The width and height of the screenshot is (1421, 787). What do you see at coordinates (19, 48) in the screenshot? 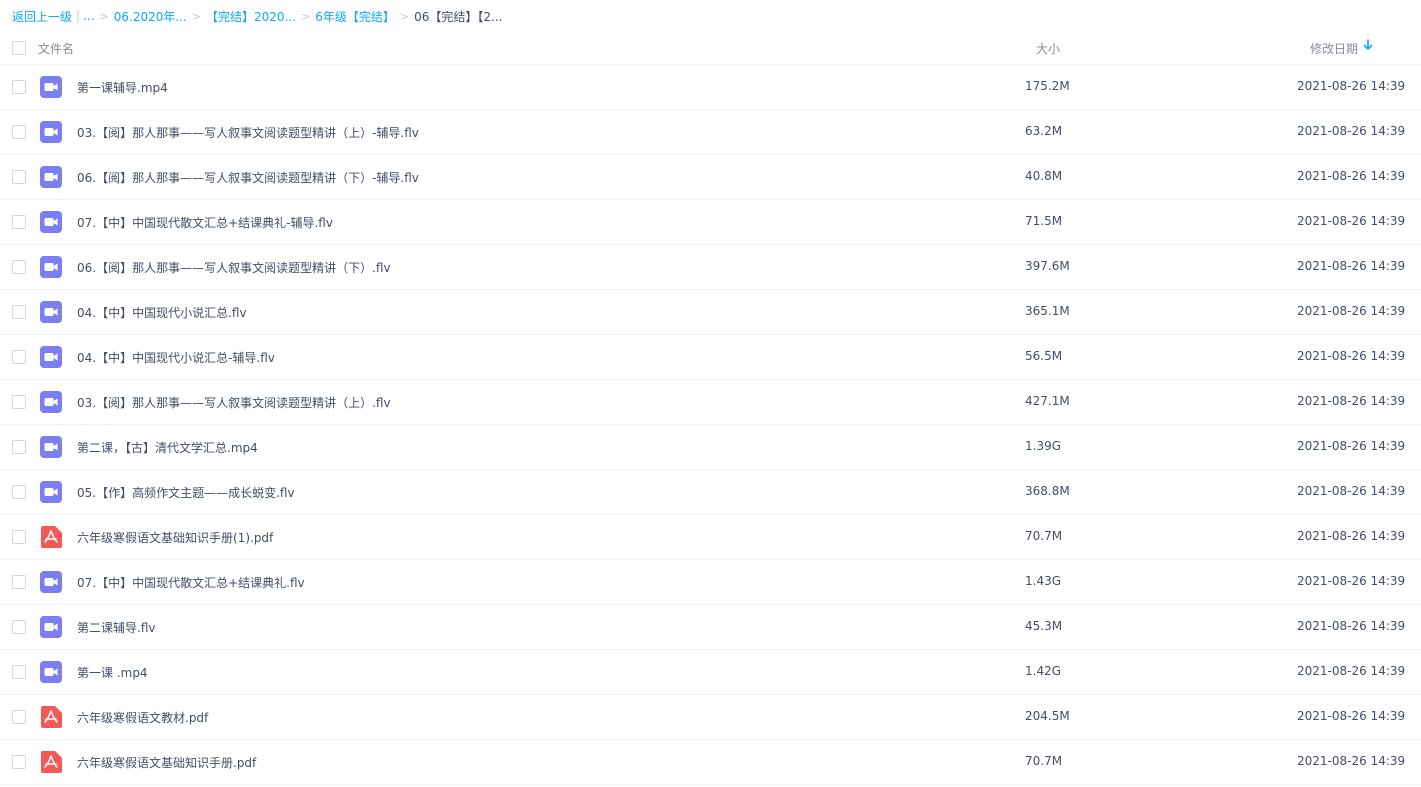
I see `select-all-checkbox` at bounding box center [19, 48].